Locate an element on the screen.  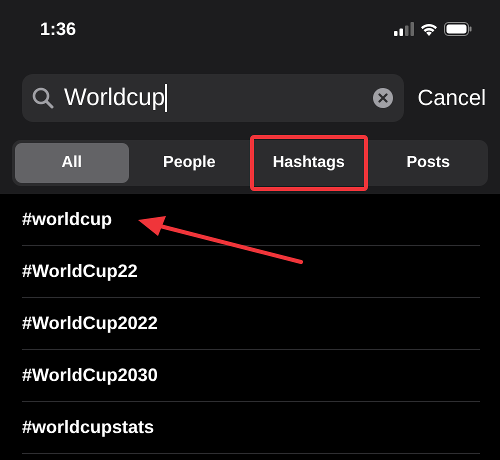
search-field: Worldcup is located at coordinates (213, 98).